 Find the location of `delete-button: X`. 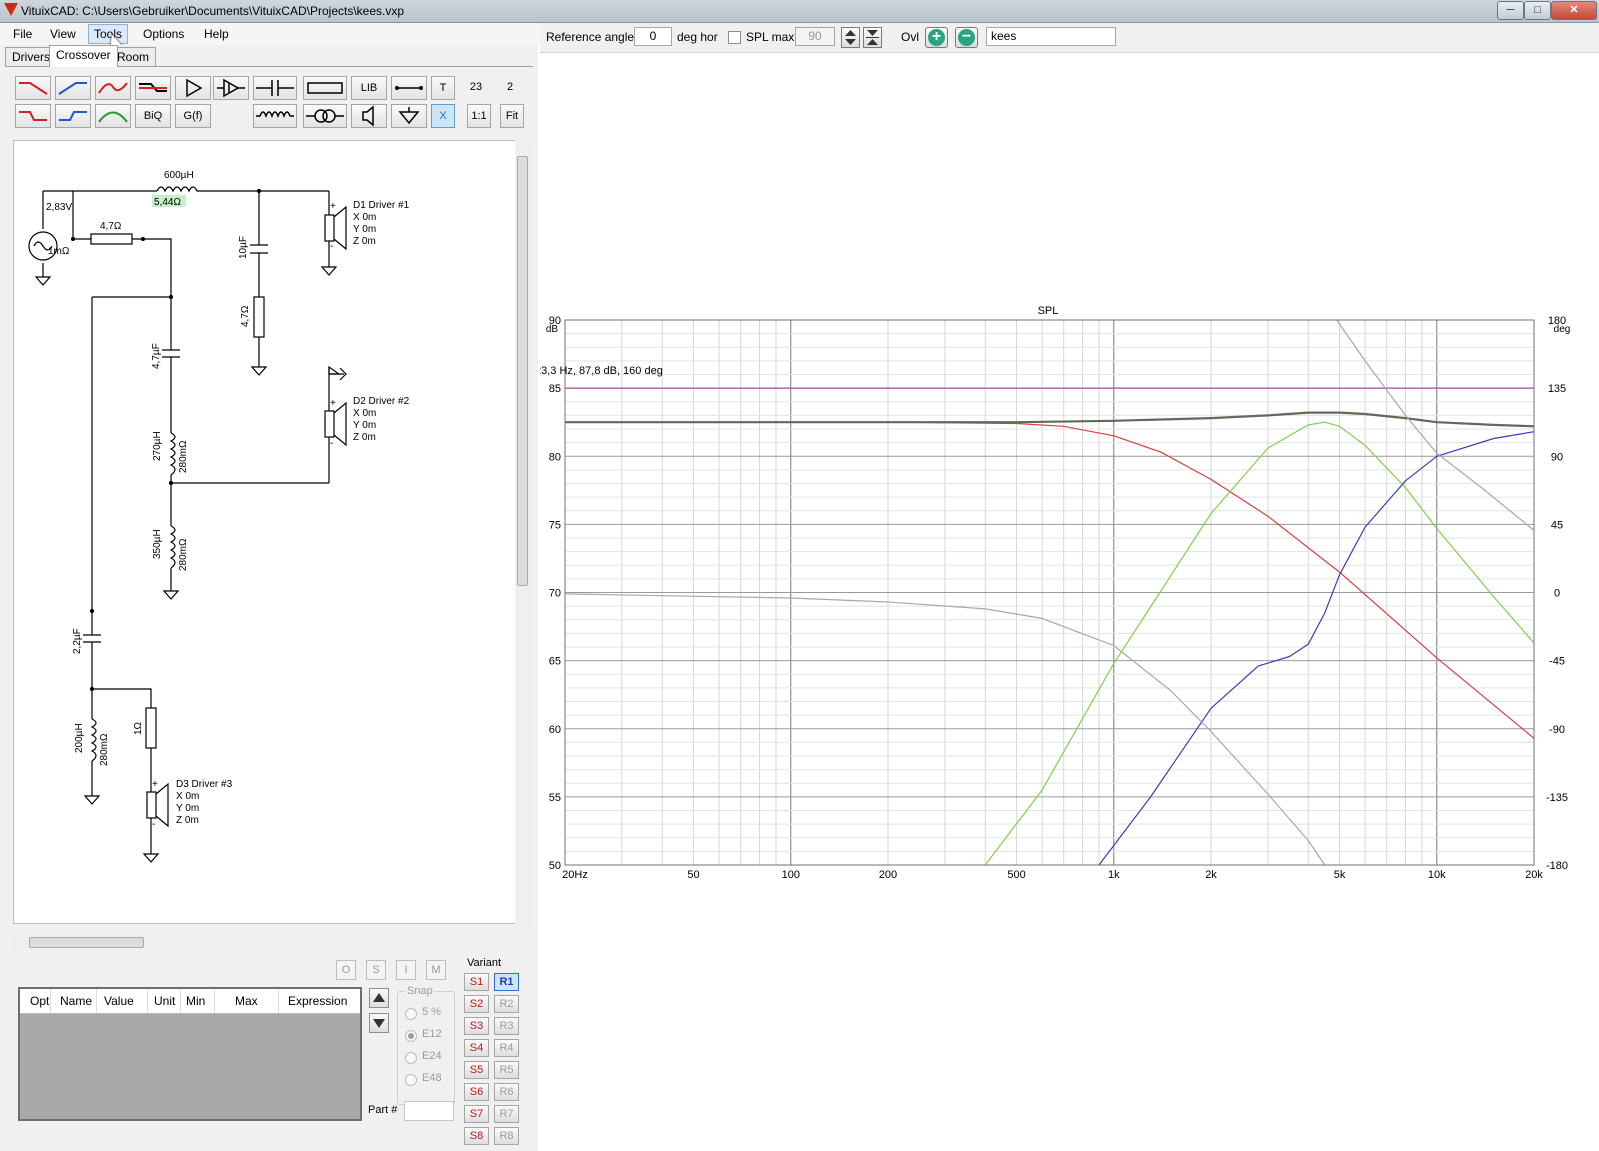

delete-button: X is located at coordinates (443, 116).